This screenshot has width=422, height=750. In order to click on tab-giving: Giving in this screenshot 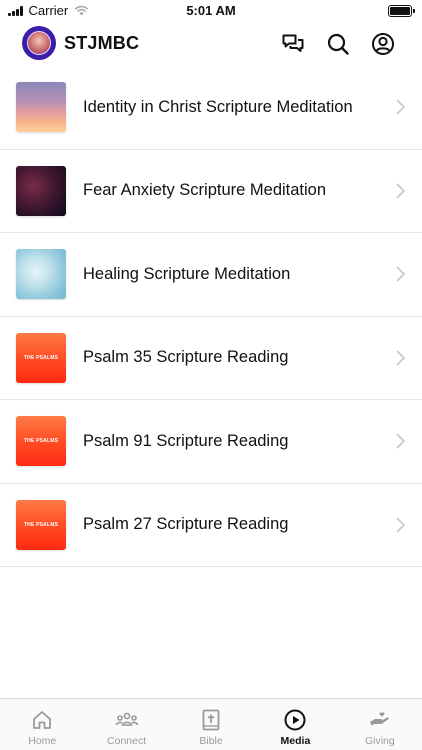, I will do `click(380, 724)`.